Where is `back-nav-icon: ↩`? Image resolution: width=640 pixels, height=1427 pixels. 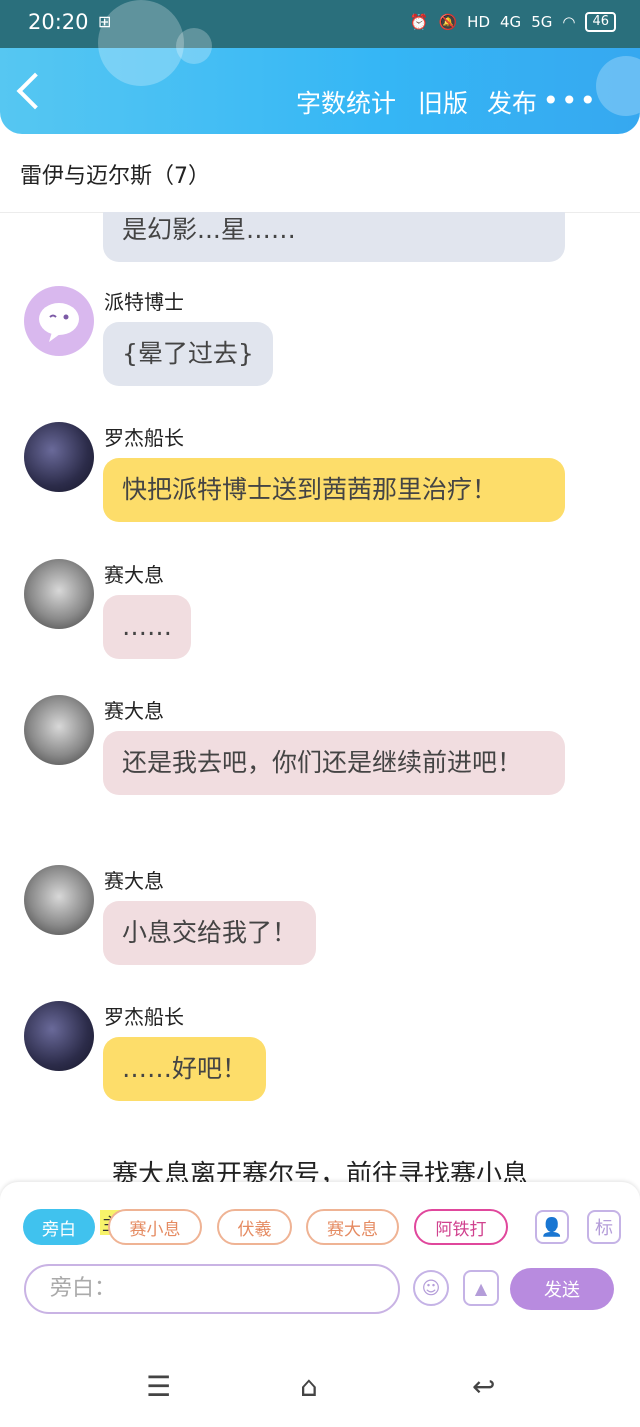 back-nav-icon: ↩ is located at coordinates (483, 1386).